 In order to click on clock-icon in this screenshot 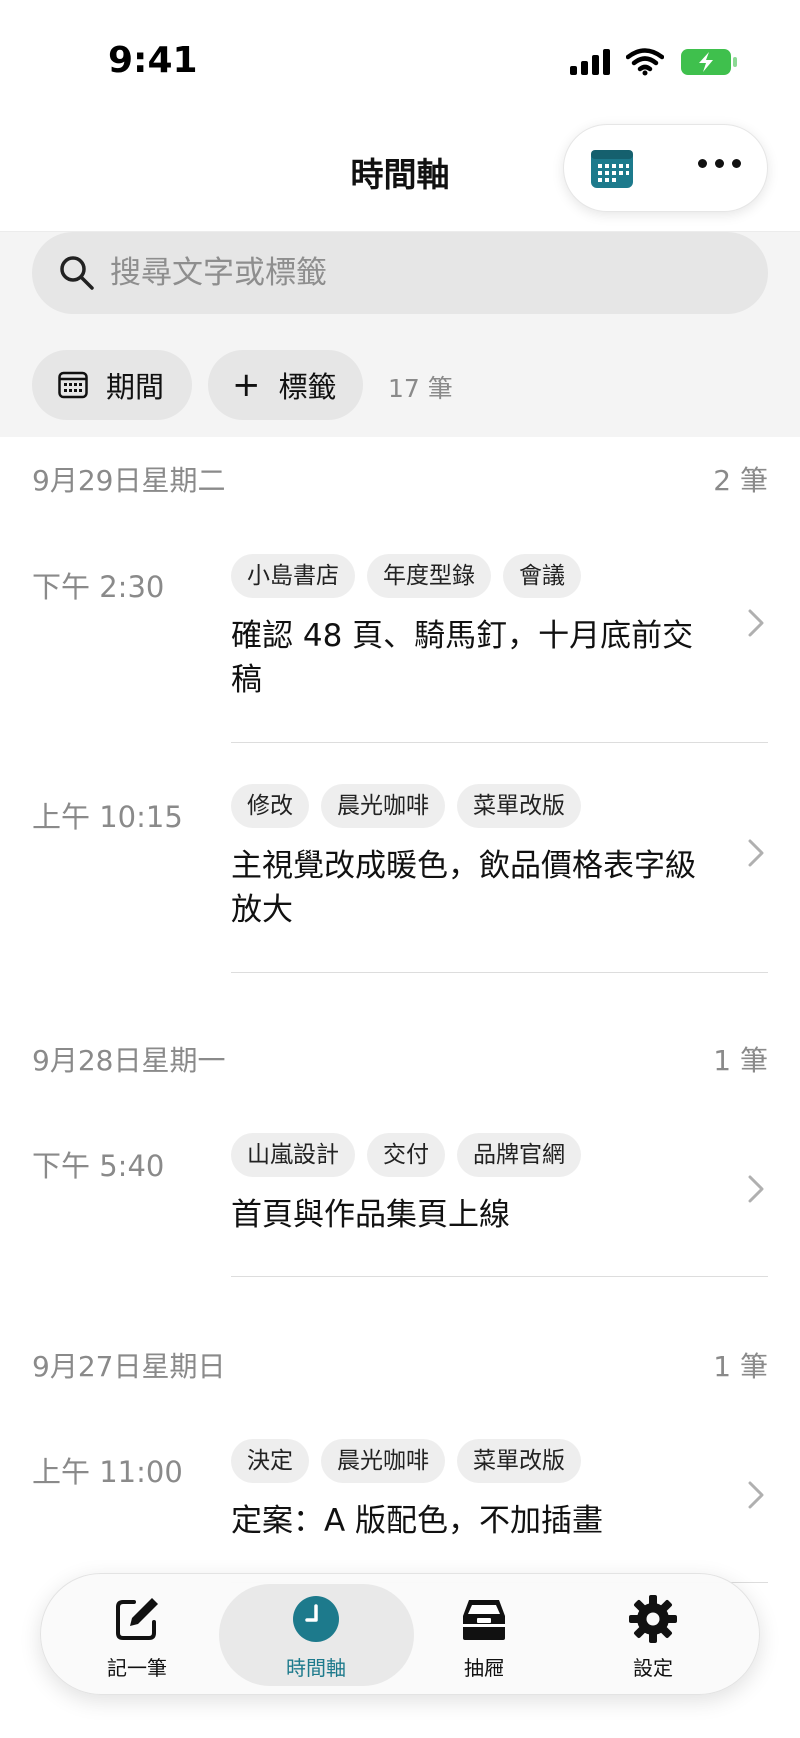, I will do `click(316, 1619)`.